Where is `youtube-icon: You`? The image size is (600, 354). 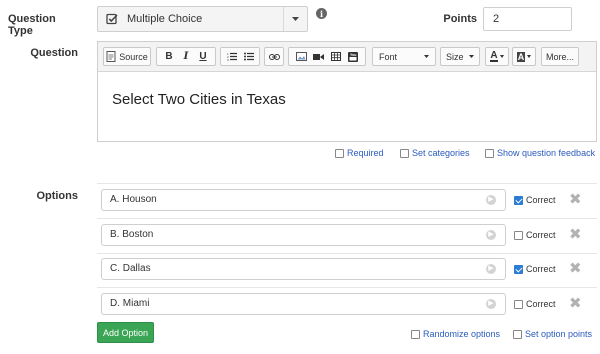 youtube-icon: You is located at coordinates (352, 56).